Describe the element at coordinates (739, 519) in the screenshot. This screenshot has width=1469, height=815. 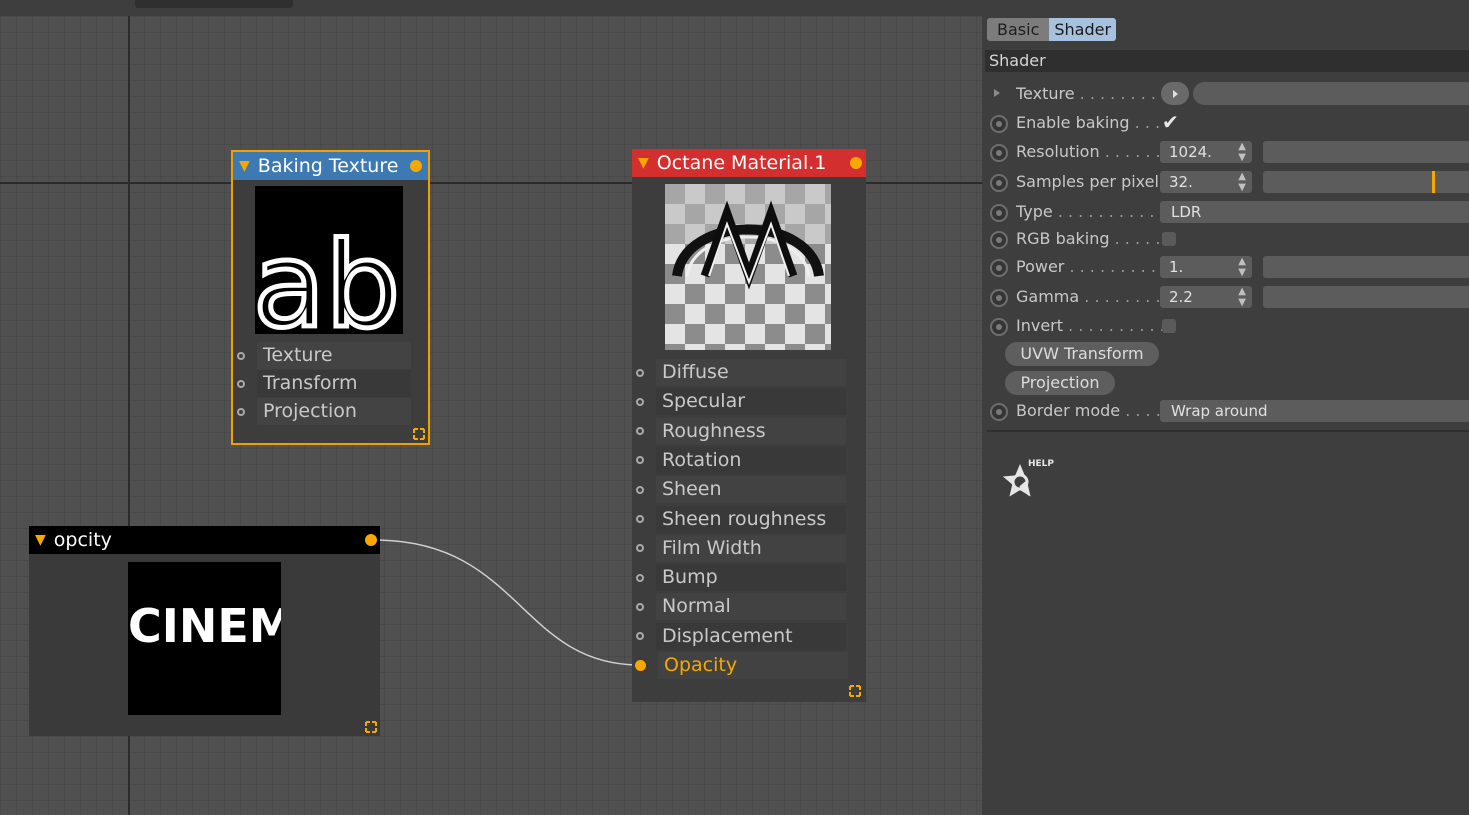
I see `port-sheen-roughness: Sheen roughness` at that location.